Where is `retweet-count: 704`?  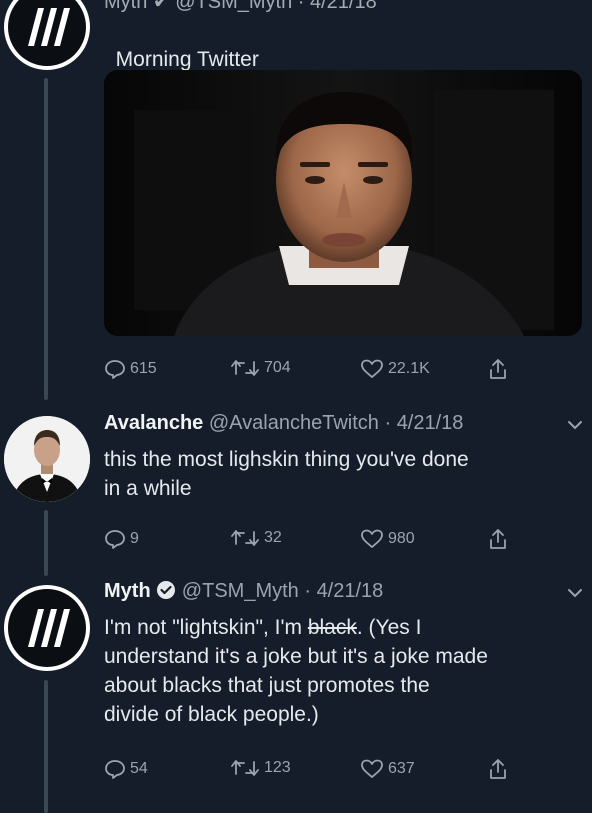
retweet-count: 704 is located at coordinates (277, 367).